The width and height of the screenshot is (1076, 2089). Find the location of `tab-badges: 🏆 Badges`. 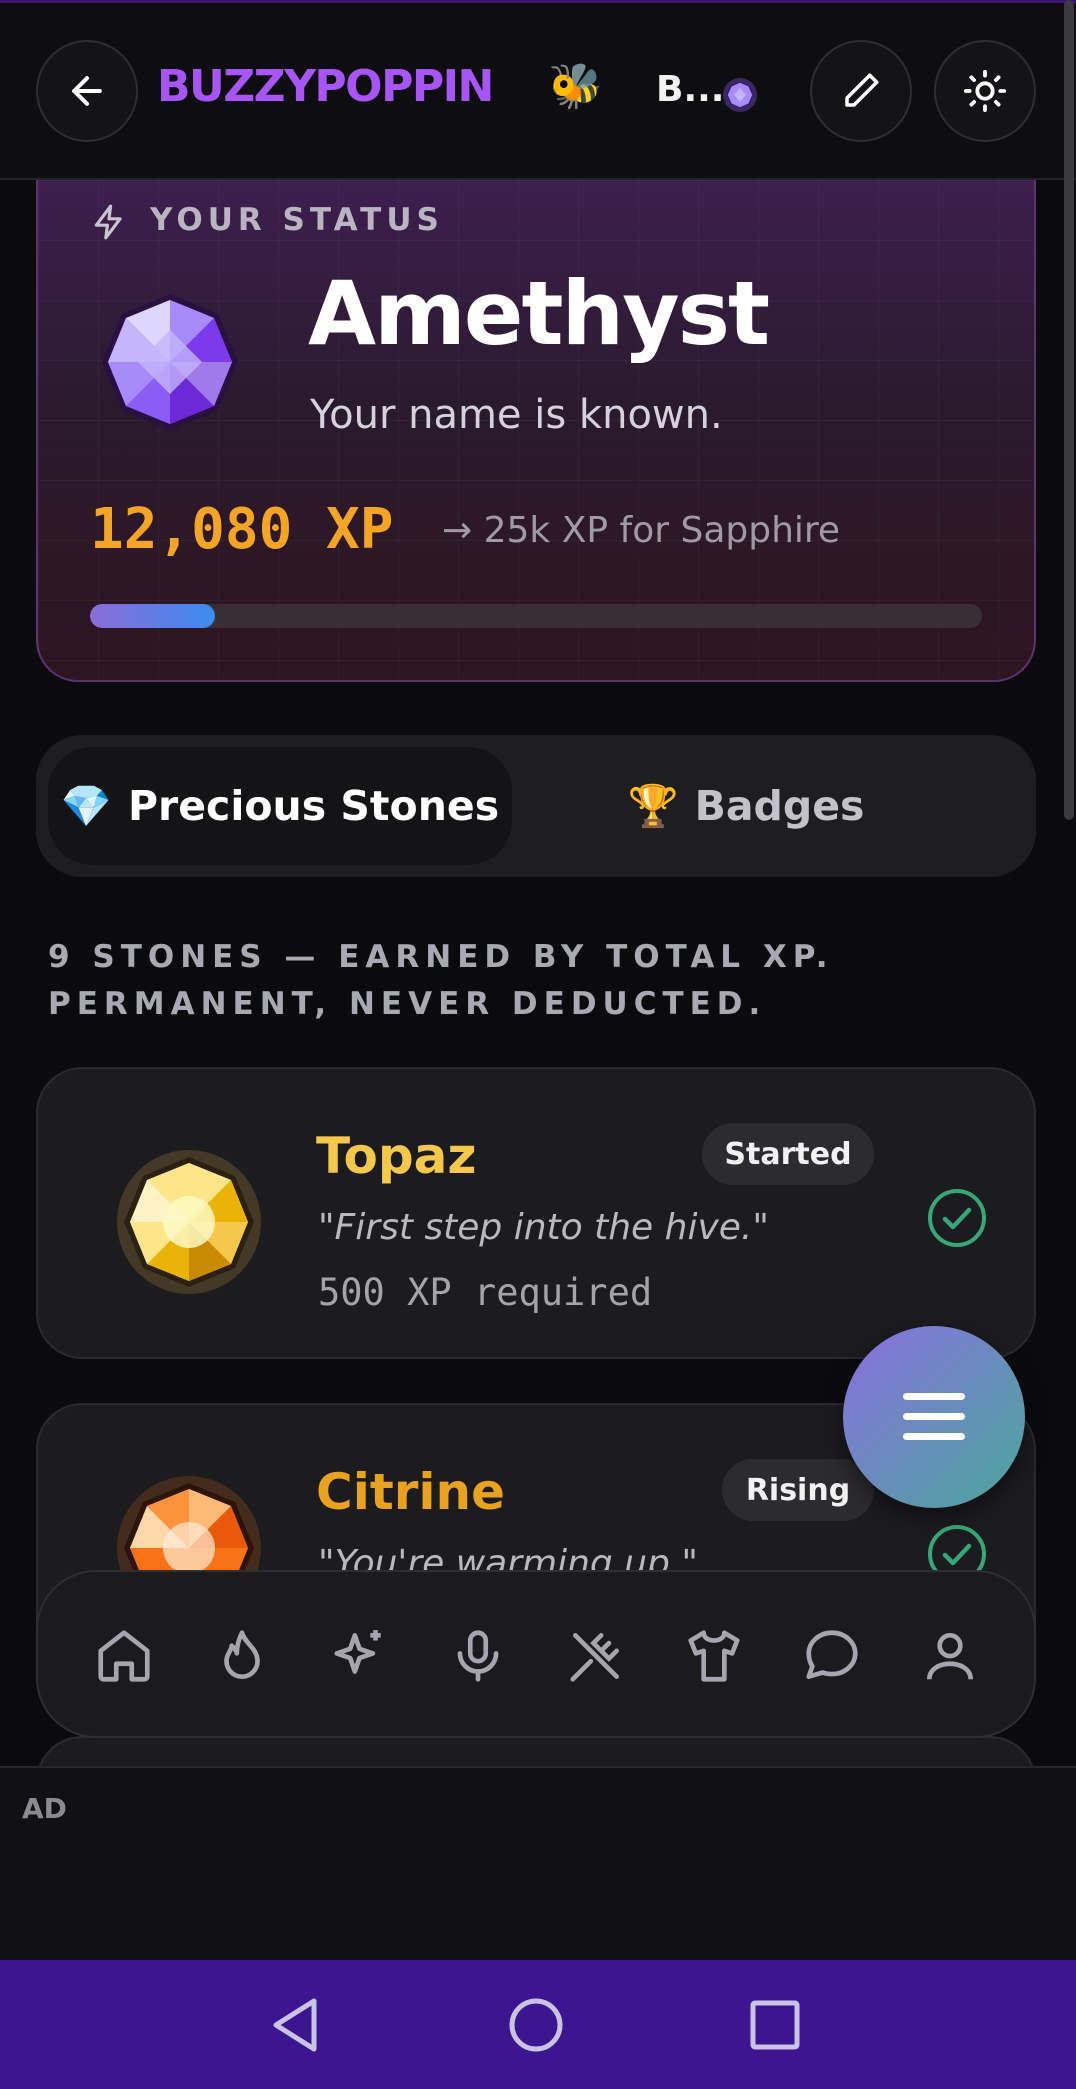

tab-badges: 🏆 Badges is located at coordinates (746, 806).